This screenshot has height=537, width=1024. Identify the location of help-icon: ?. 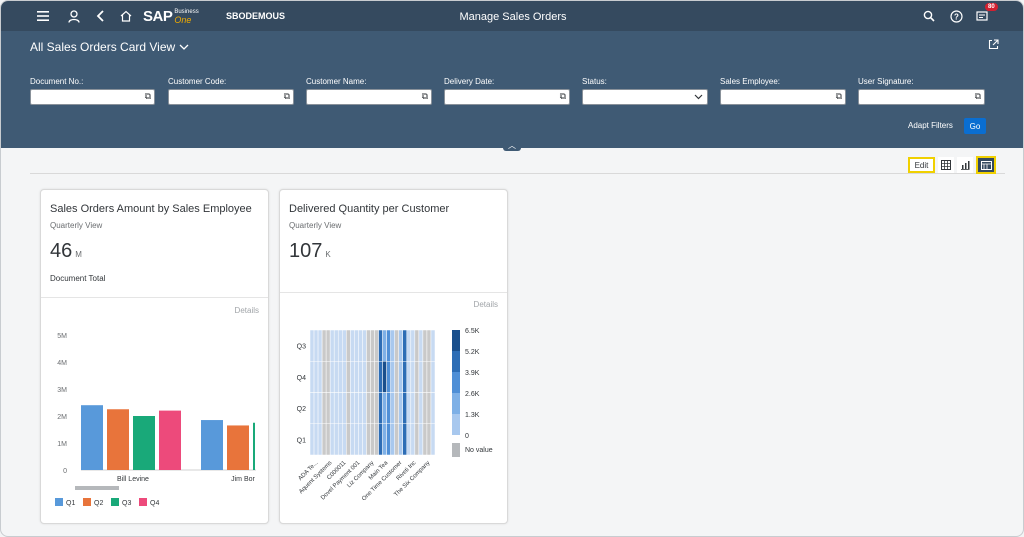
(956, 16).